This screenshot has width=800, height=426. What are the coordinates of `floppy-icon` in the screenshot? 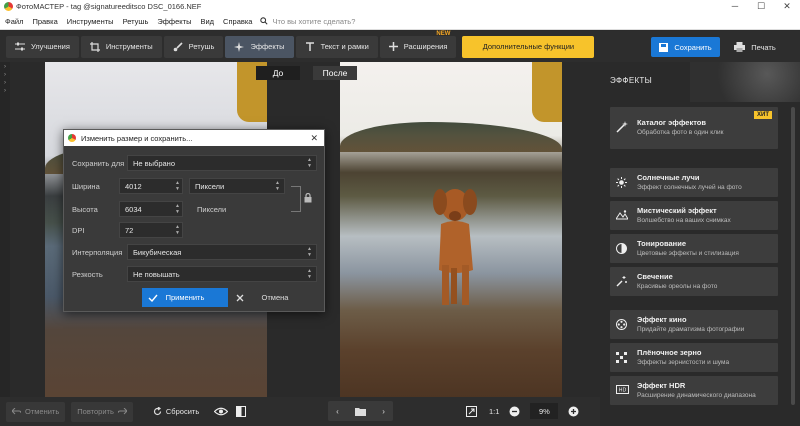 It's located at (664, 47).